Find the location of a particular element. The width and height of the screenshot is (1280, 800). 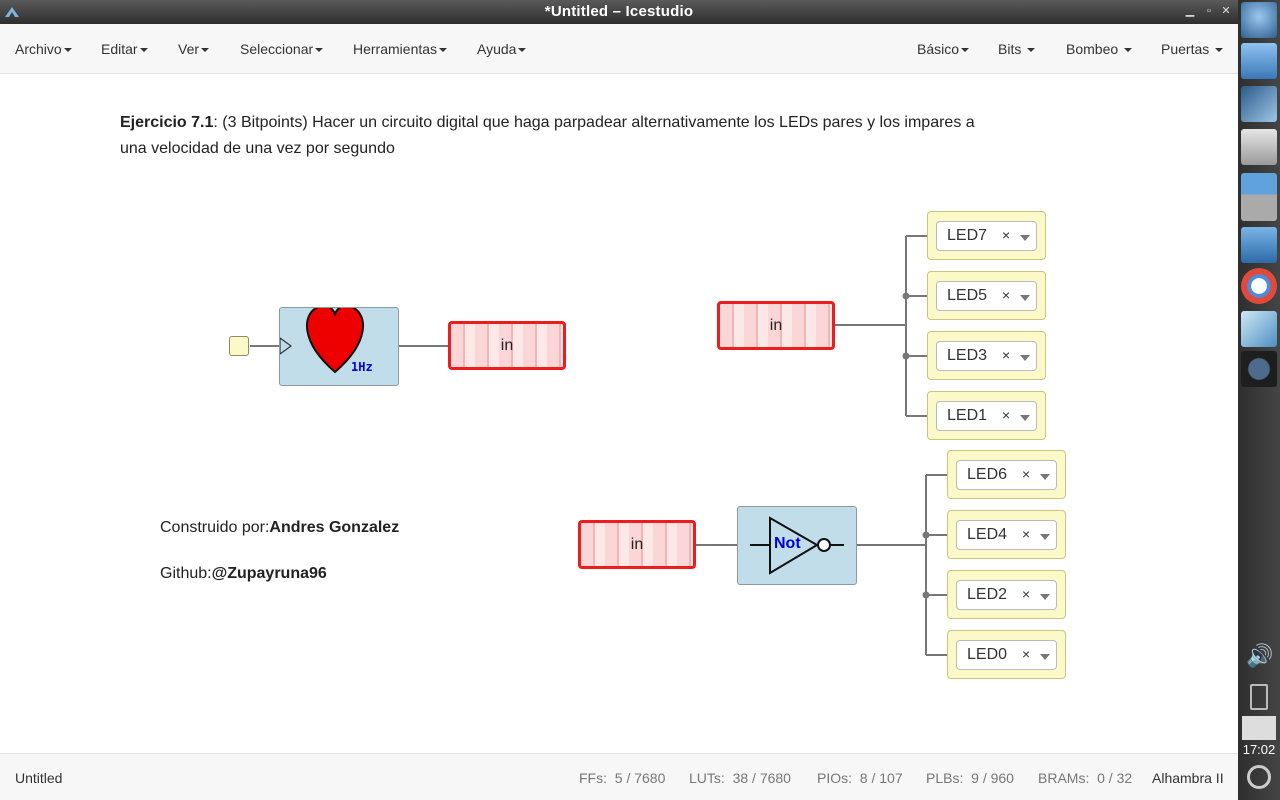

clock-input-port is located at coordinates (239, 346).